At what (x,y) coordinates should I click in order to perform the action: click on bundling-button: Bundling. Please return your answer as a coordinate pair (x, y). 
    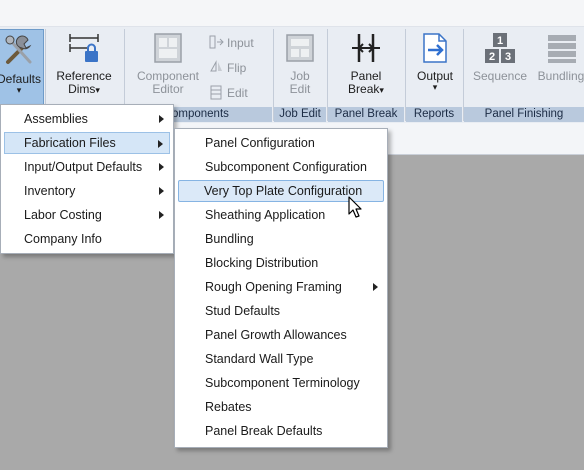
    Looking at the image, I should click on (559, 68).